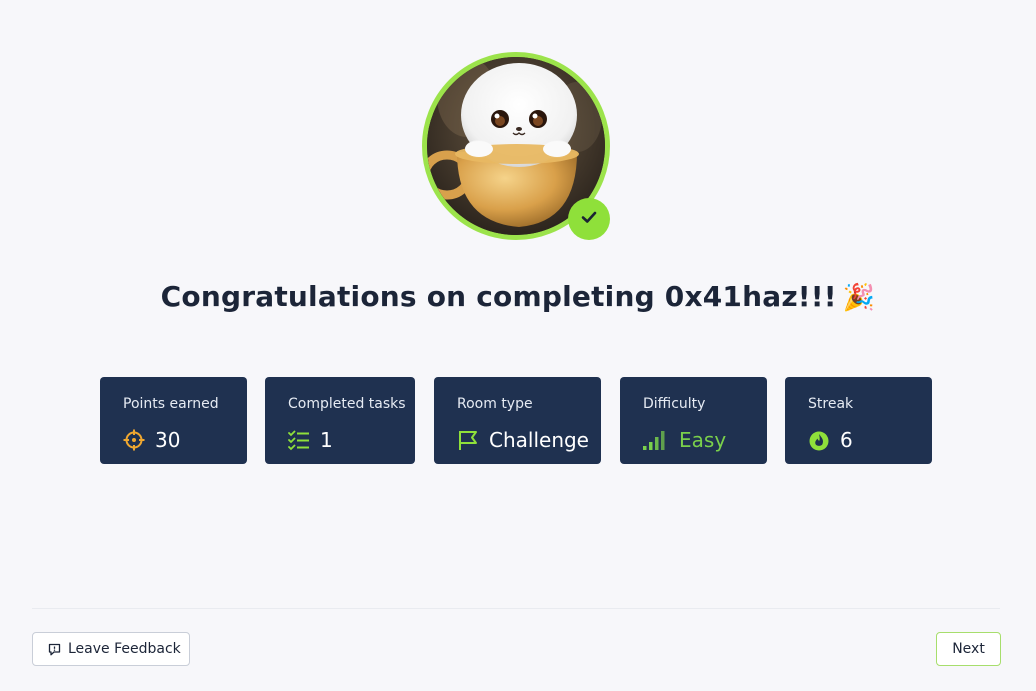  What do you see at coordinates (326, 440) in the screenshot?
I see `stat-value: 1` at bounding box center [326, 440].